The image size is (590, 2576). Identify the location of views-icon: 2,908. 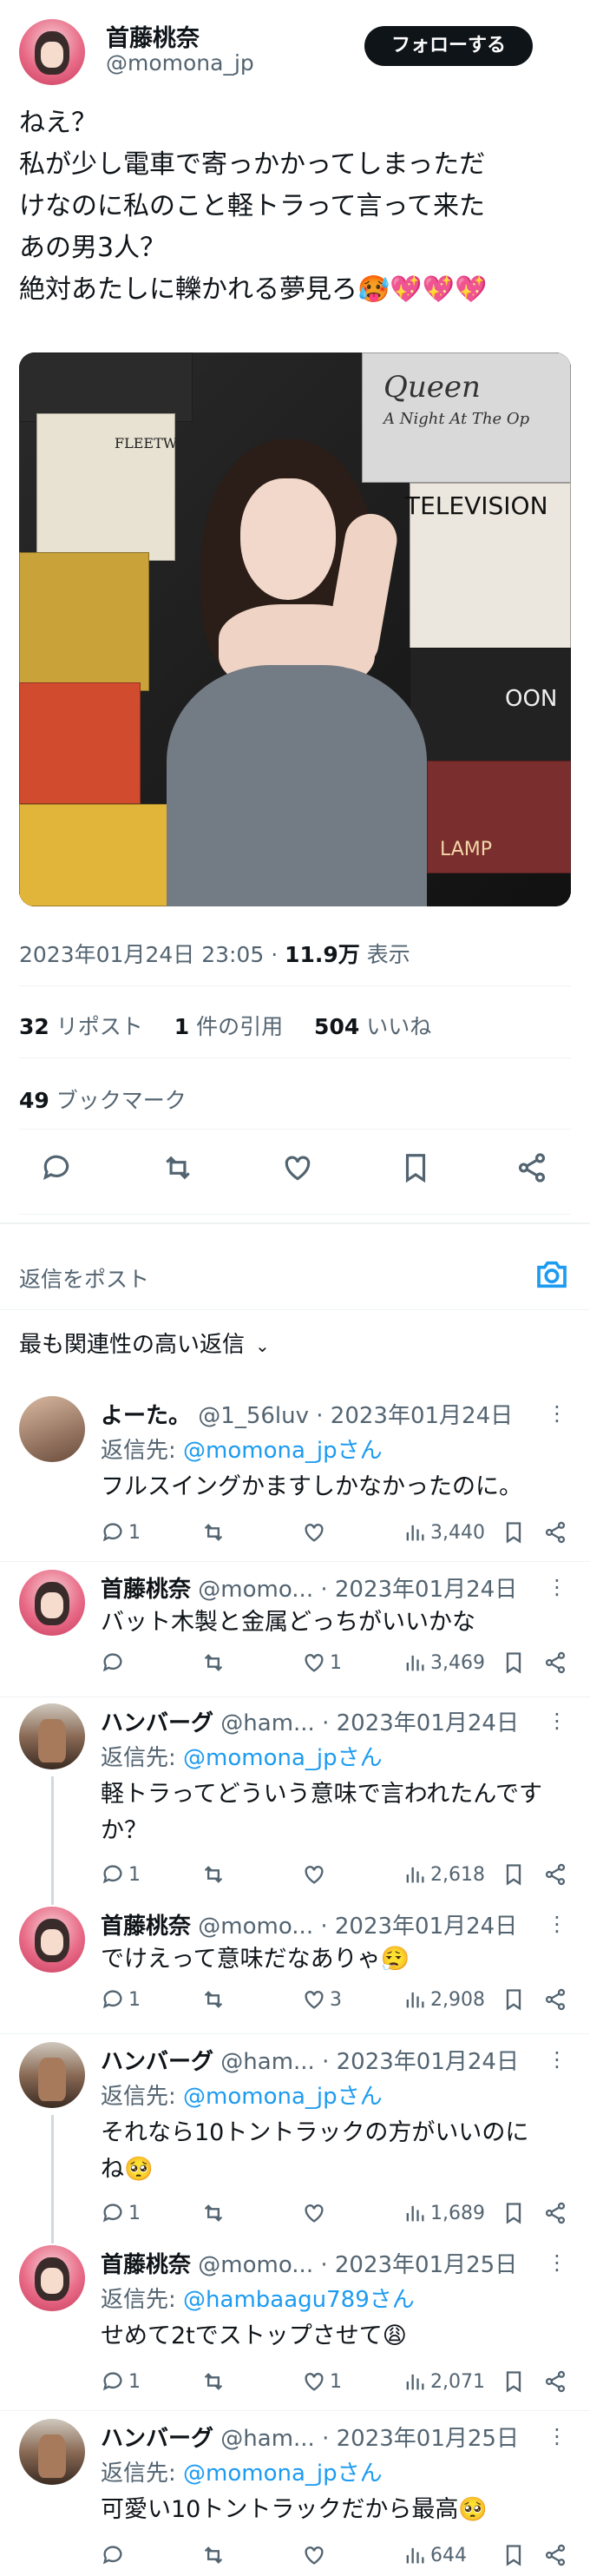
(444, 1999).